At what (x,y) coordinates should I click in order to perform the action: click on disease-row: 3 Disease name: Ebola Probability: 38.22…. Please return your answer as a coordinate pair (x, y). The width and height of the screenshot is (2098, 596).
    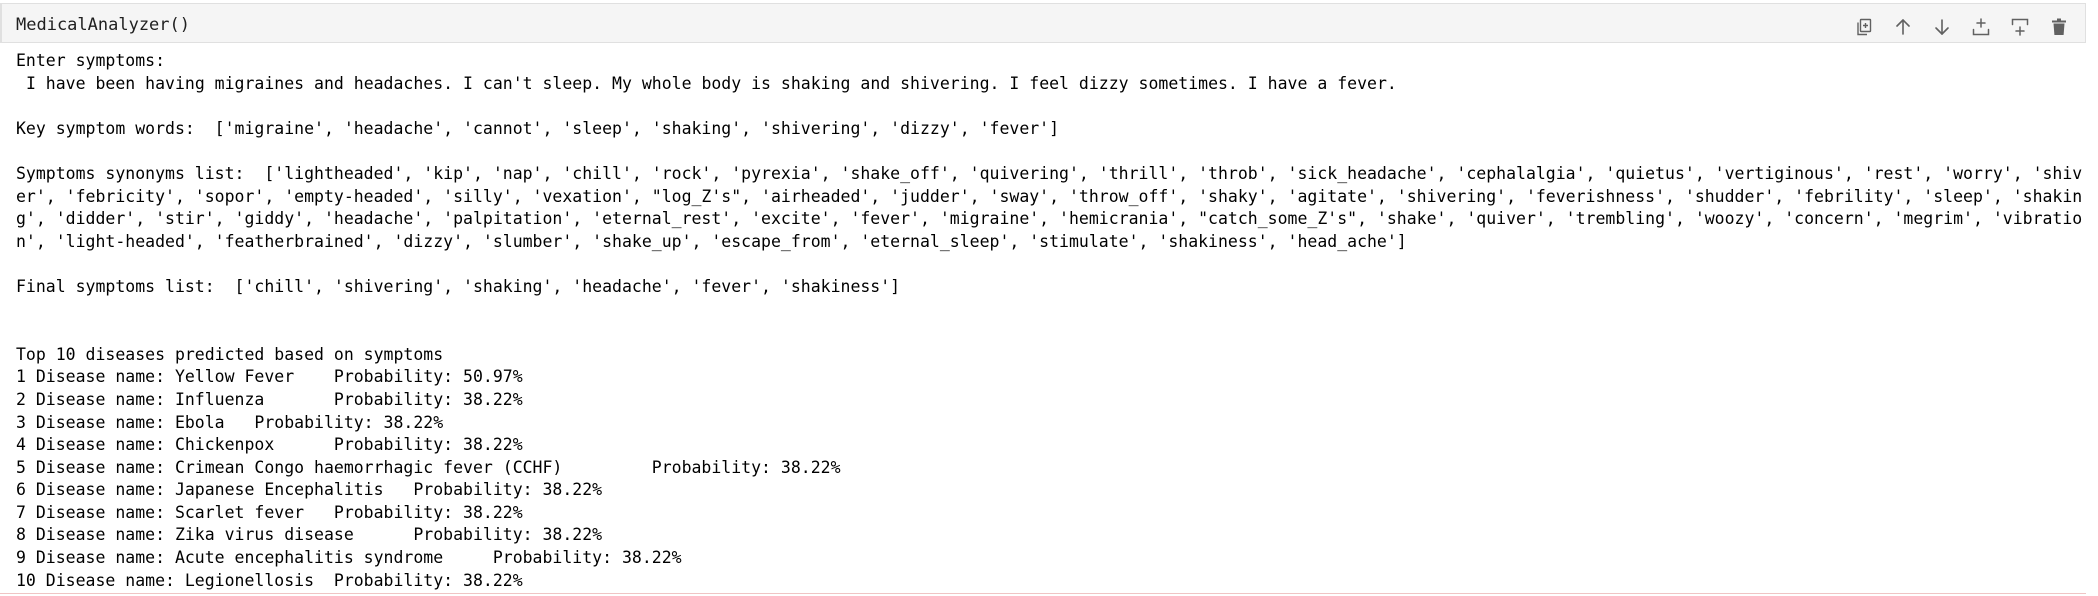
    Looking at the image, I should click on (230, 422).